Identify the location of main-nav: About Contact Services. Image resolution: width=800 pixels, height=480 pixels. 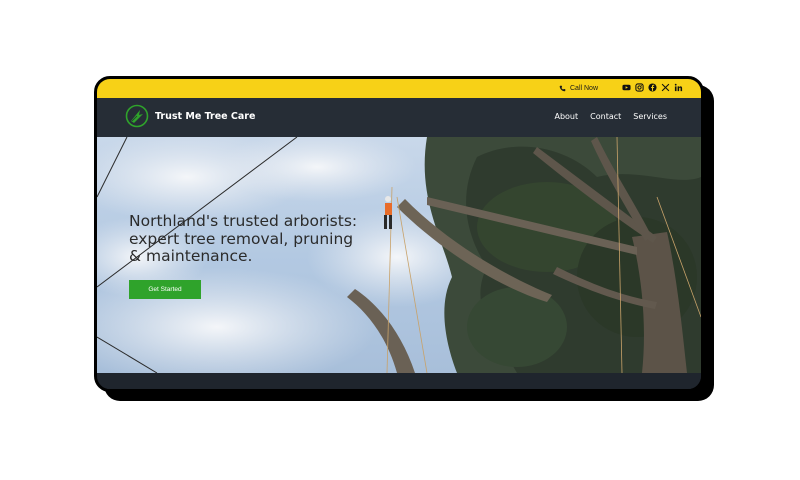
(610, 116).